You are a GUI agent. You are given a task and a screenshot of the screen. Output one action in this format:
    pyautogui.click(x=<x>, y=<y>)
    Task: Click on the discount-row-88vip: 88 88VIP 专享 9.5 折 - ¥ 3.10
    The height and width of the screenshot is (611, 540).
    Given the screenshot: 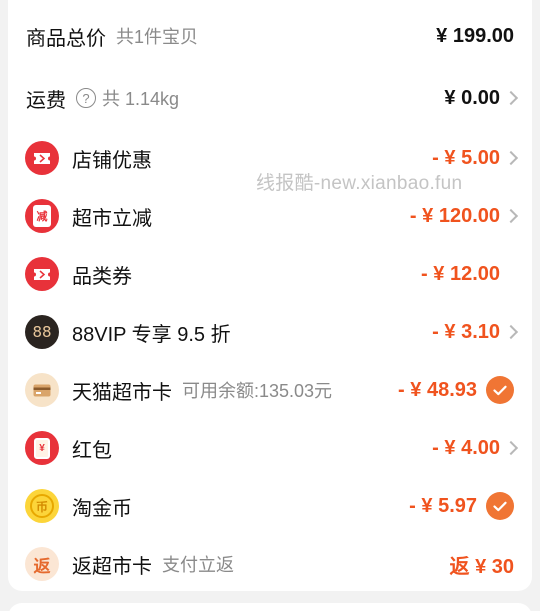 What is the action you would take?
    pyautogui.click(x=270, y=332)
    